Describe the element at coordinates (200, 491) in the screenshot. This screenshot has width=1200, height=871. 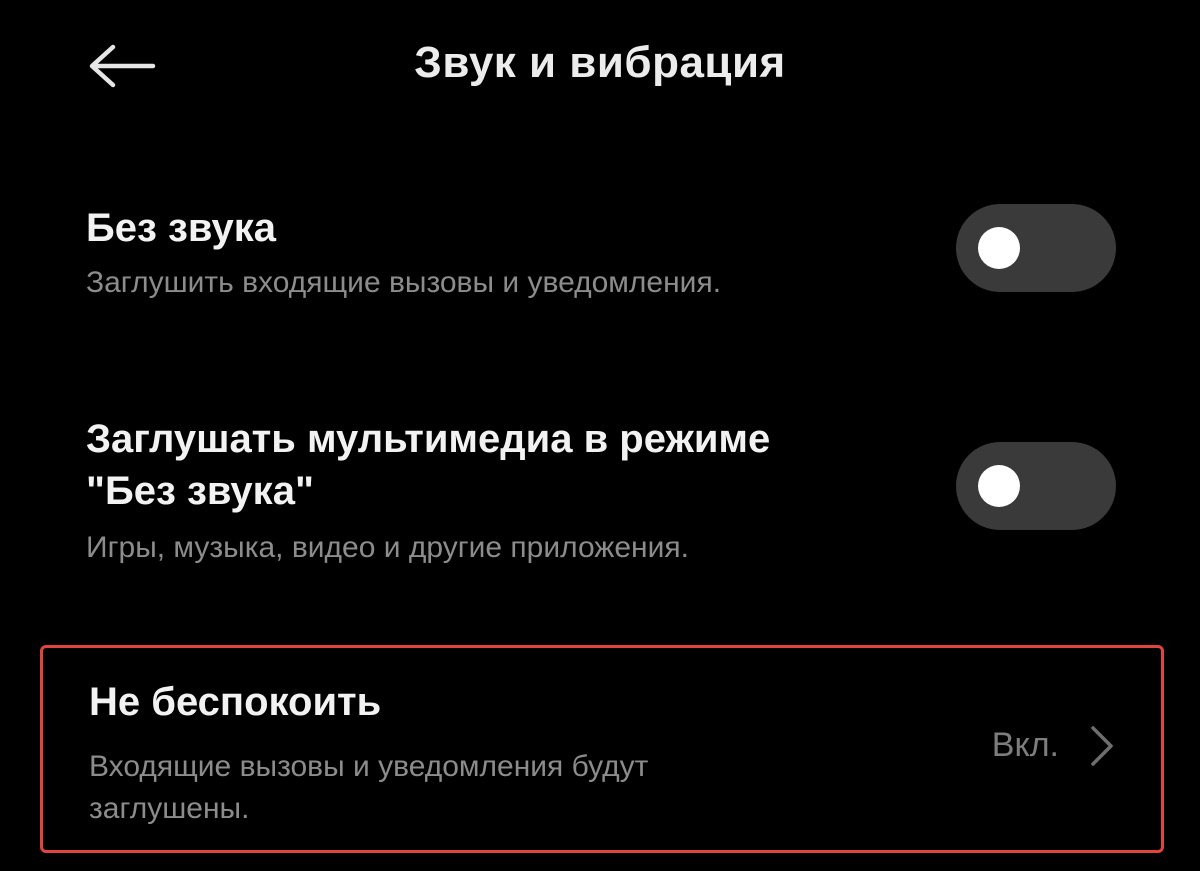
I see `setting-title-line-2: "Без звука"` at that location.